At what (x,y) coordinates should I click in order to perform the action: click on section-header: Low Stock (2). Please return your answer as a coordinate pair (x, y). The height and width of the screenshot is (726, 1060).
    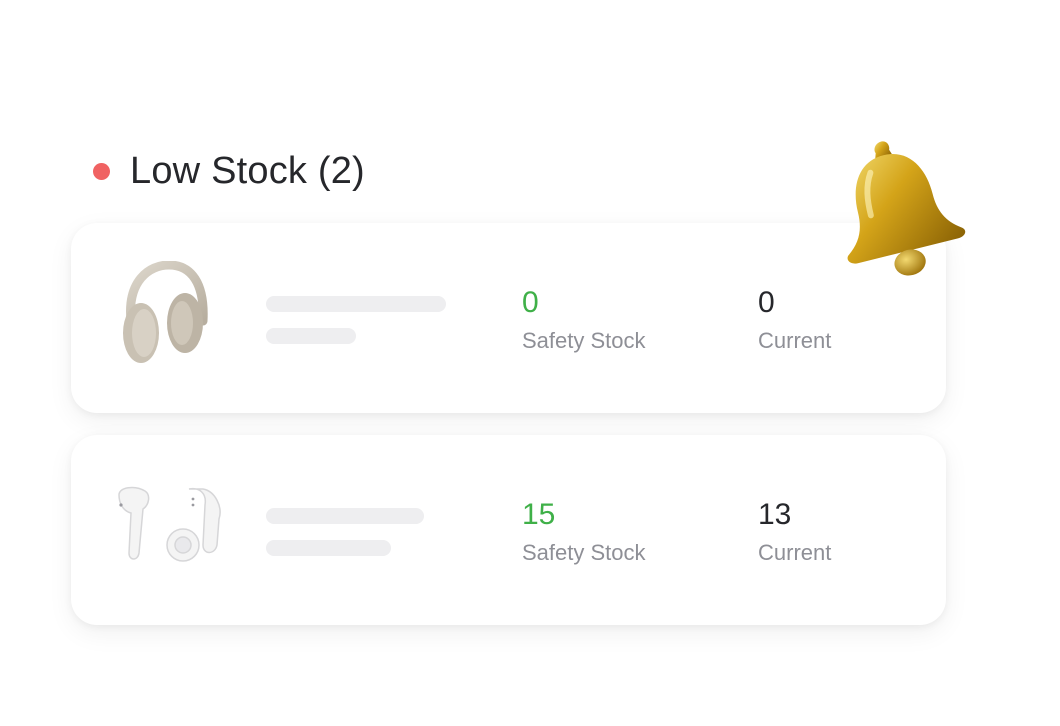
    Looking at the image, I should click on (229, 171).